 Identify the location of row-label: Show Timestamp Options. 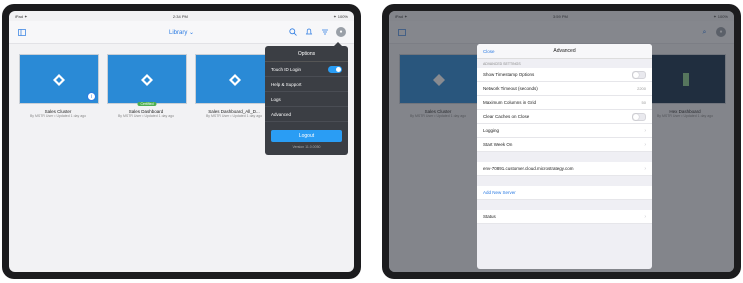
(509, 74).